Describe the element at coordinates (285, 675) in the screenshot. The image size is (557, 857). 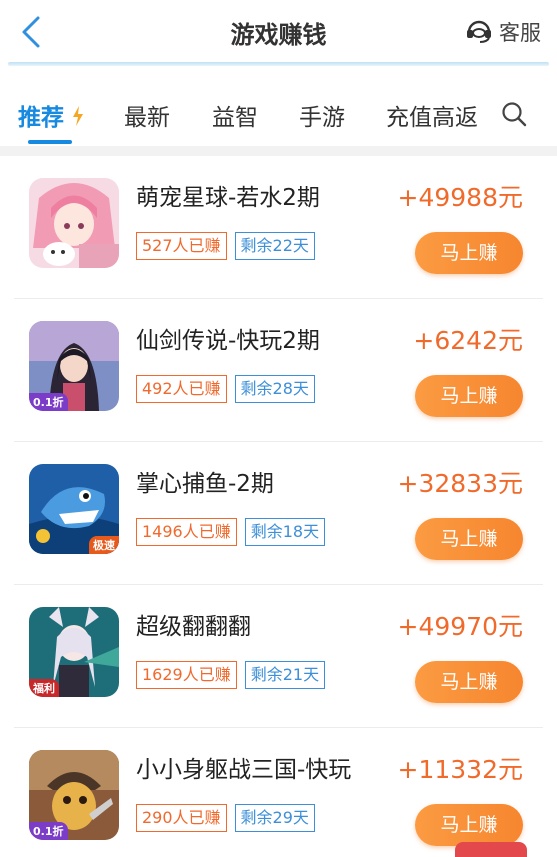
I see `days-remaining-tag: 剩余21天` at that location.